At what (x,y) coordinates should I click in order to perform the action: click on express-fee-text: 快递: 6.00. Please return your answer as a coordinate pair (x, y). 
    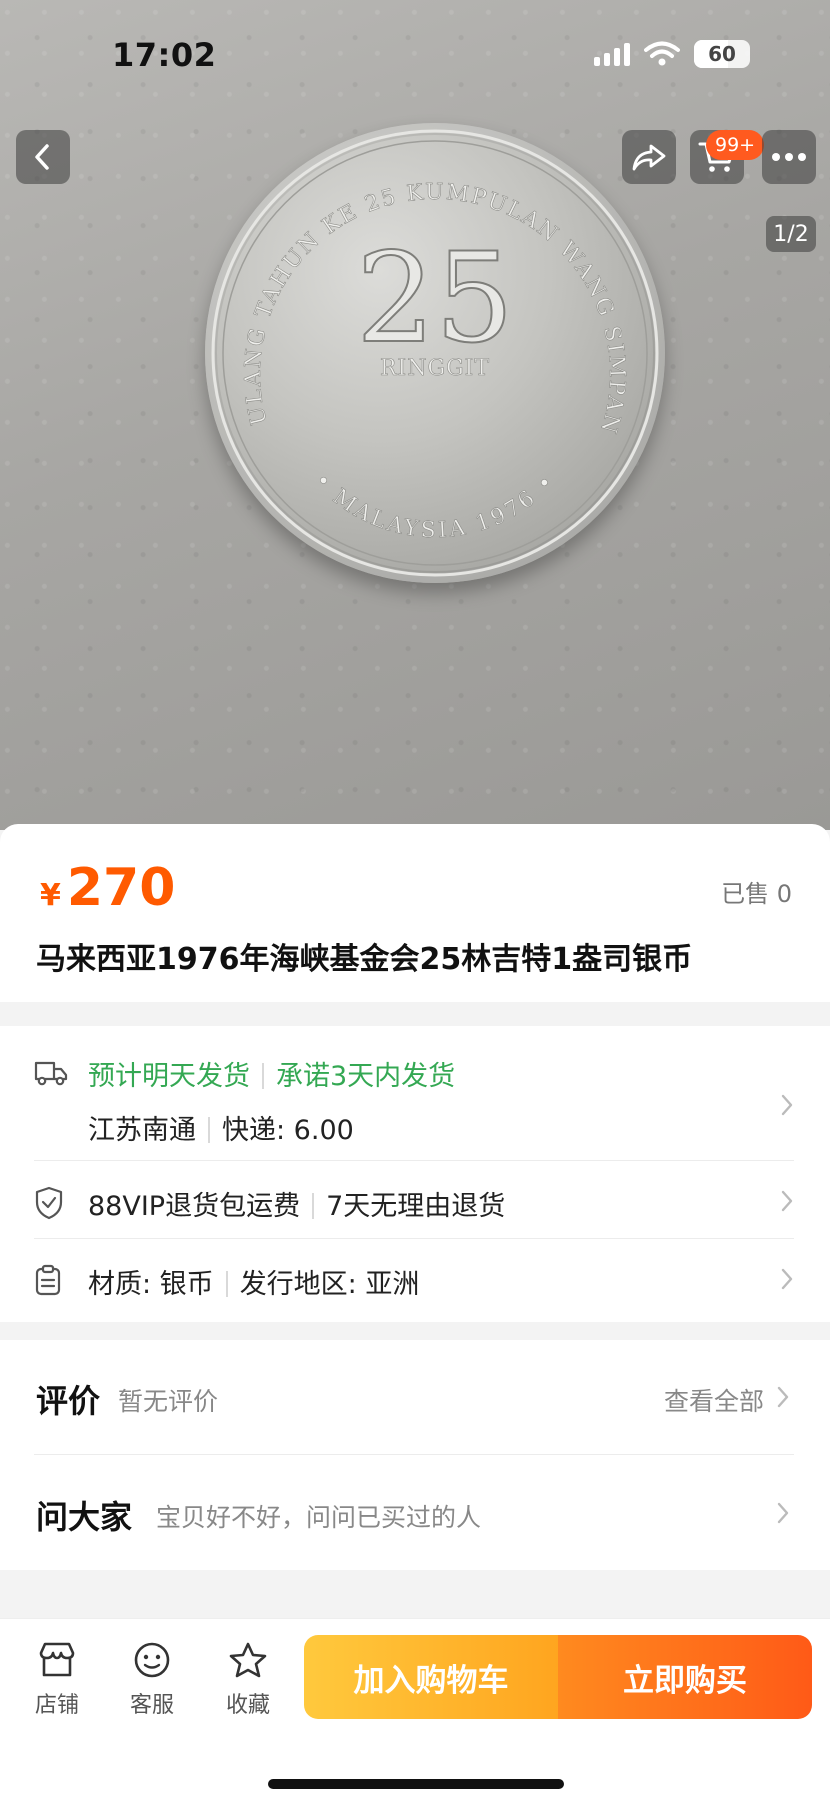
    Looking at the image, I should click on (288, 1130).